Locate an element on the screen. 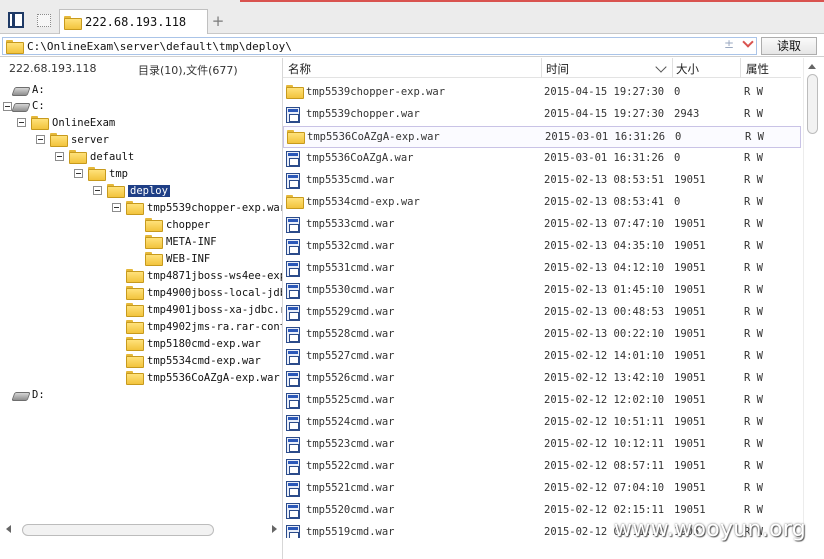  scroll-left-icon is located at coordinates (8, 529).